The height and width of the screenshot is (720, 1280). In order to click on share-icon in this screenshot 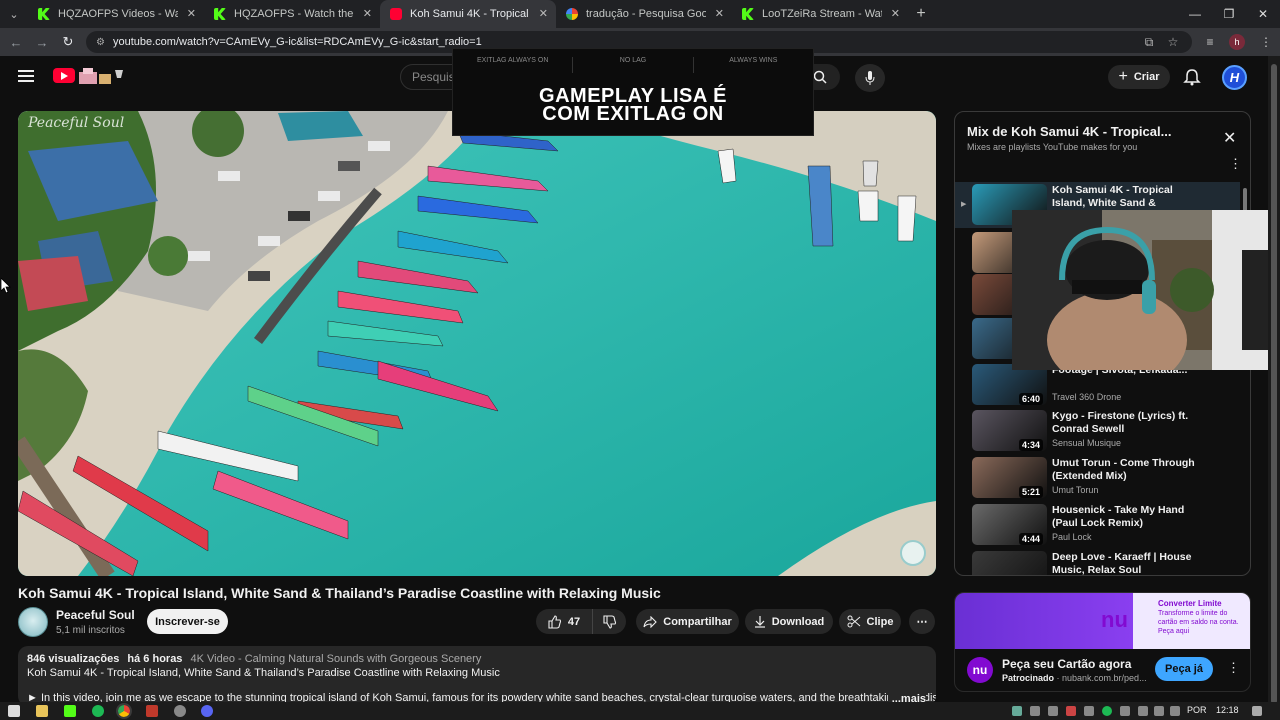, I will do `click(650, 621)`.